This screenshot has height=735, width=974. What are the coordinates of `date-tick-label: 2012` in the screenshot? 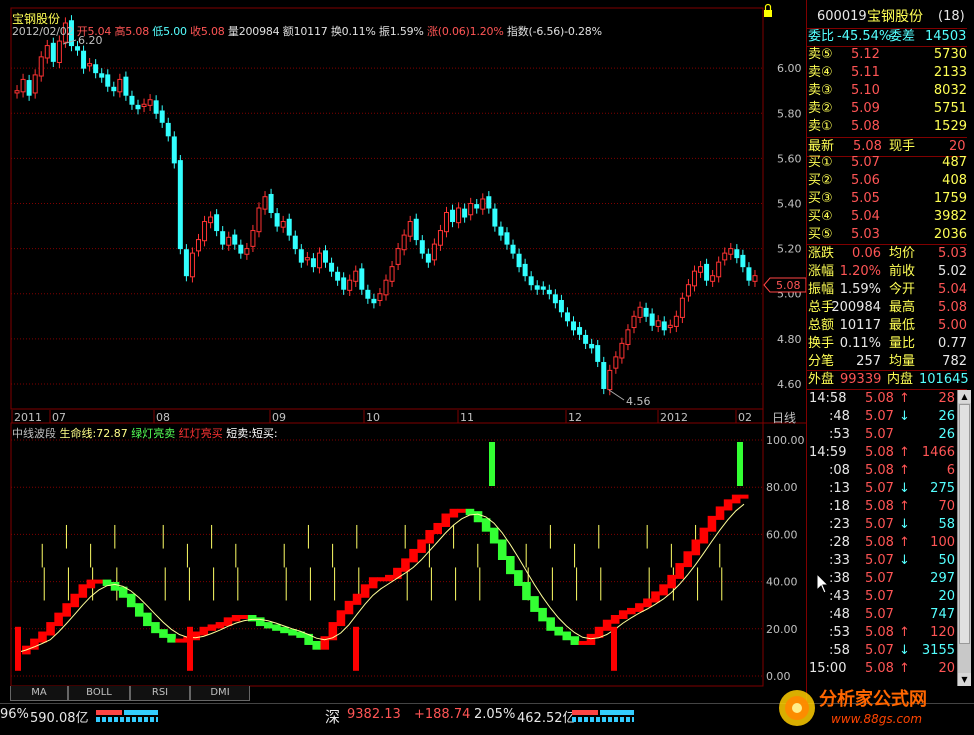 It's located at (674, 417).